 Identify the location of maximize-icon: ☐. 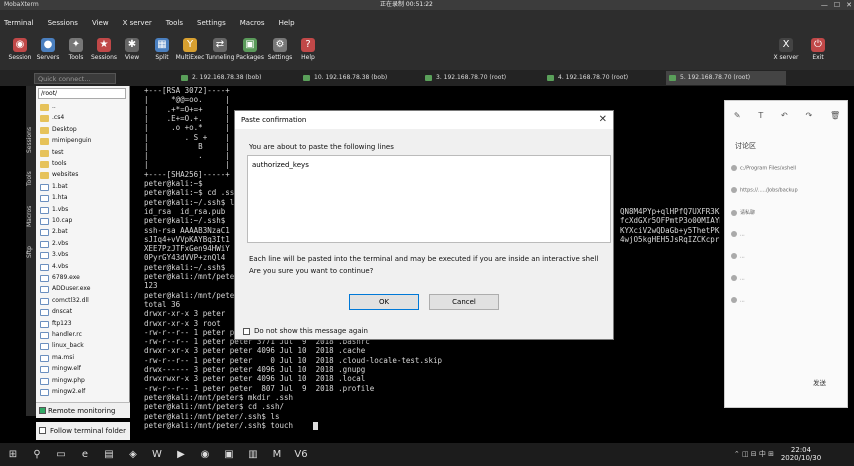
(837, 5).